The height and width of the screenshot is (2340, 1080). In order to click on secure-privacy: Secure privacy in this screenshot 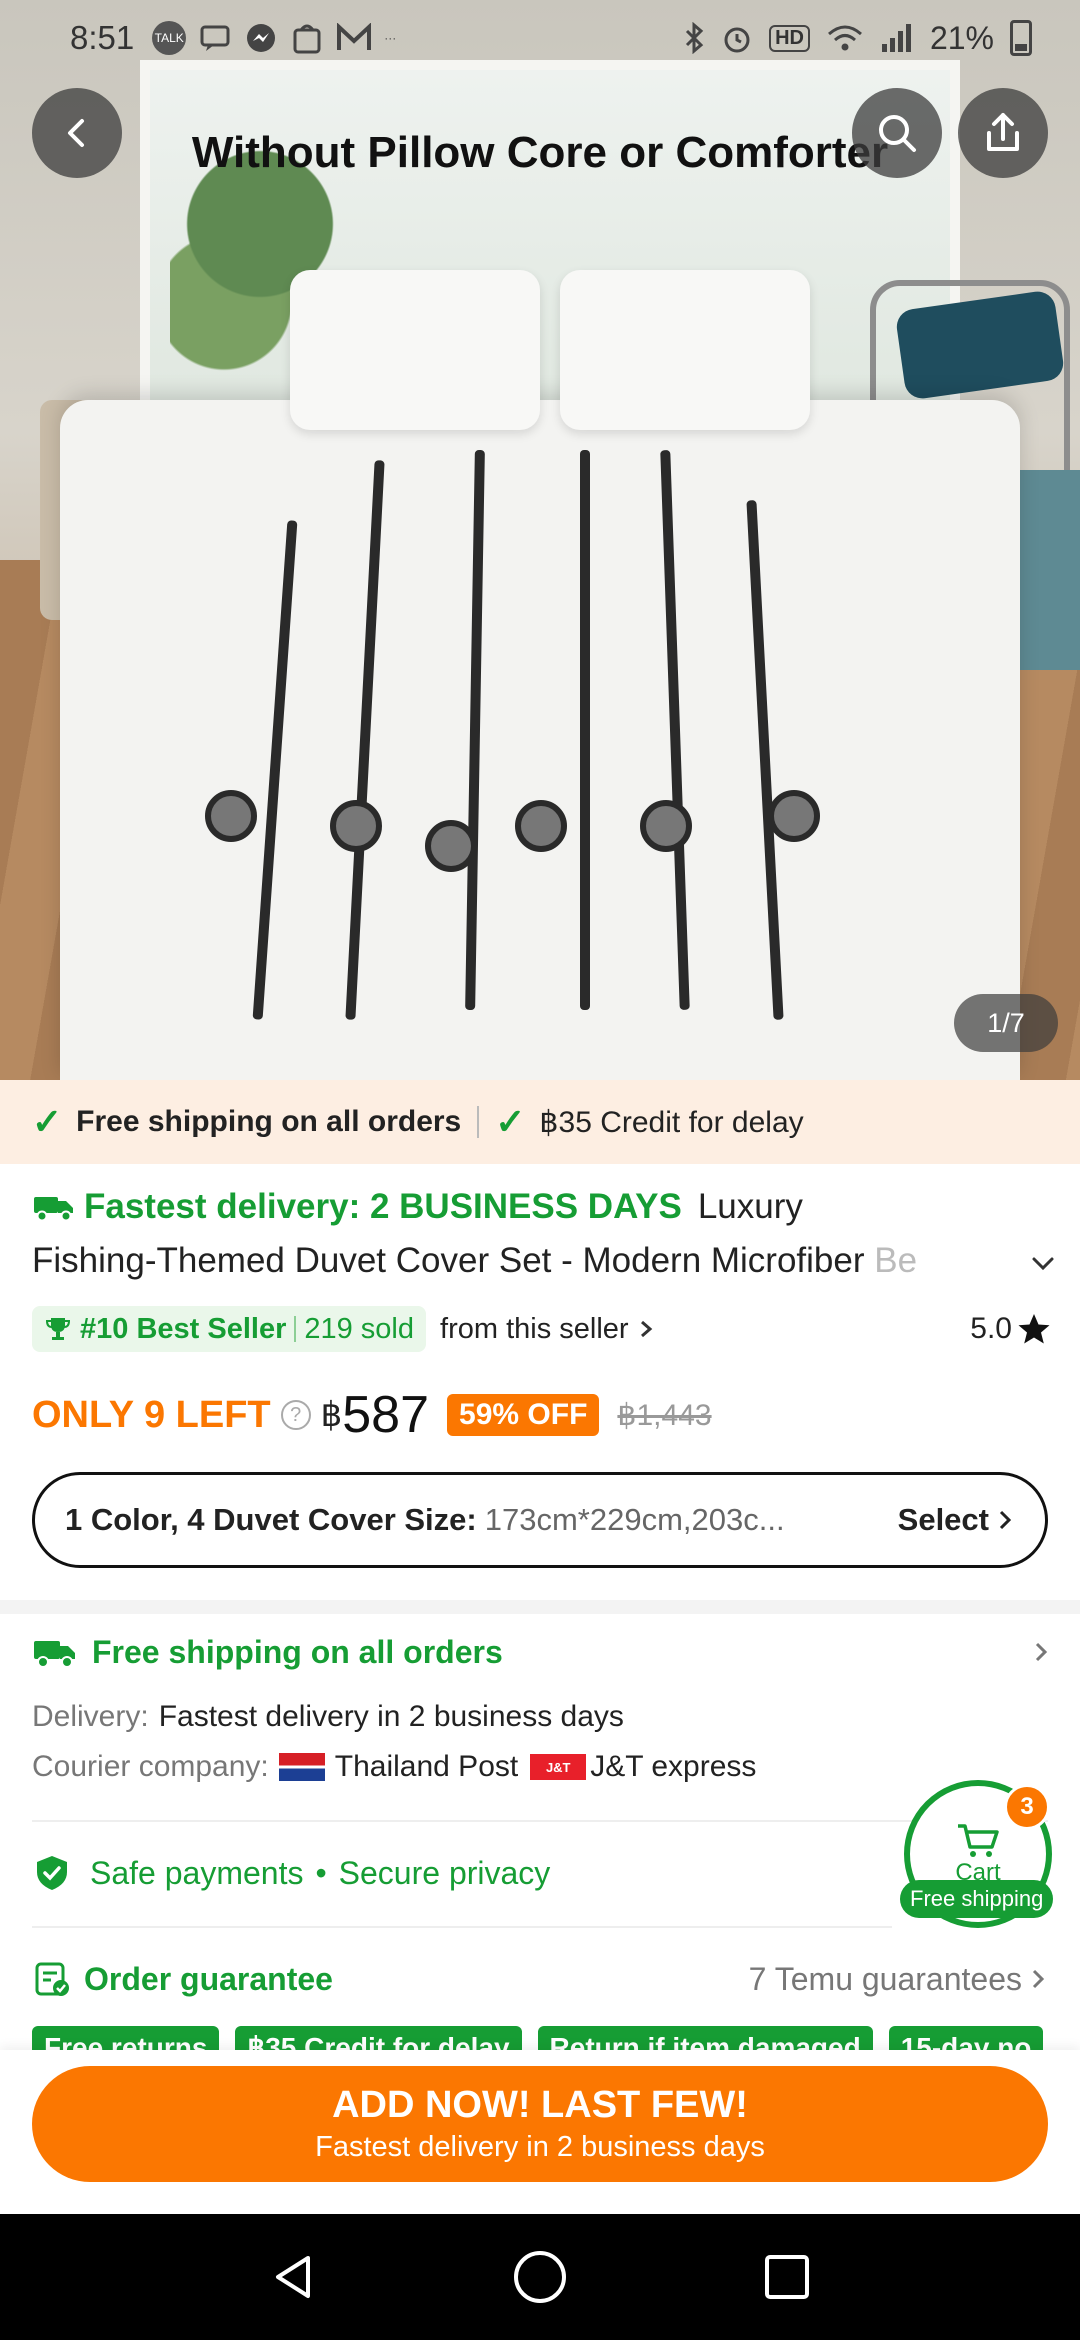, I will do `click(444, 1872)`.